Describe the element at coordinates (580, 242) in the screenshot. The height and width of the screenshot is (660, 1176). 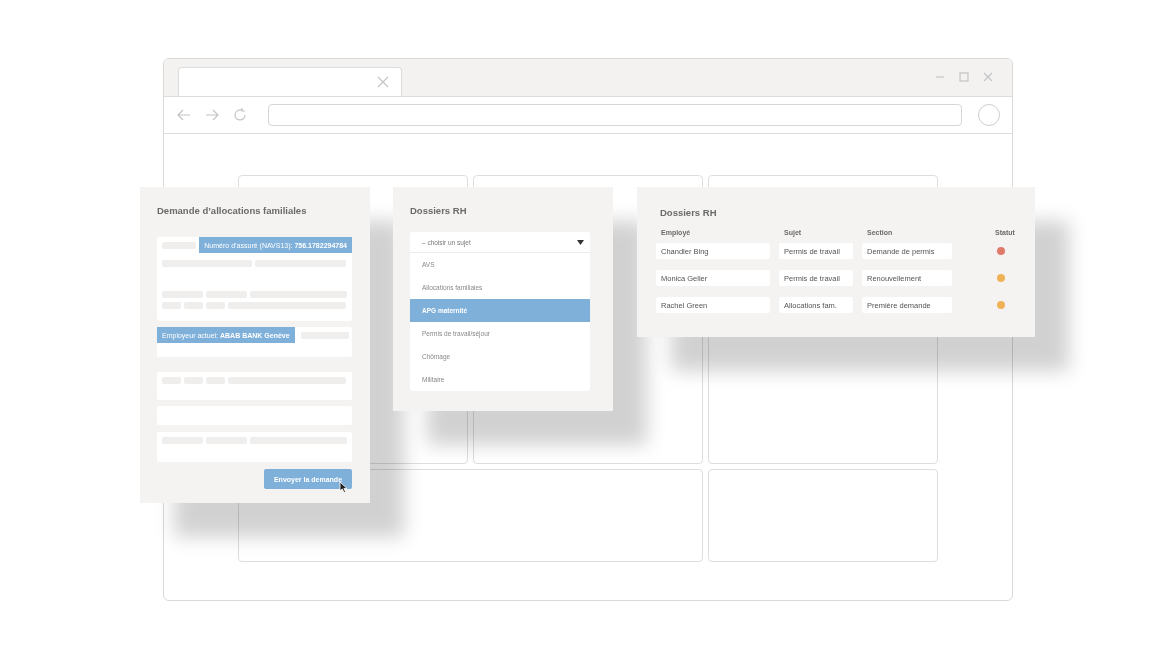
I see `dropdown-triangle-icon` at that location.